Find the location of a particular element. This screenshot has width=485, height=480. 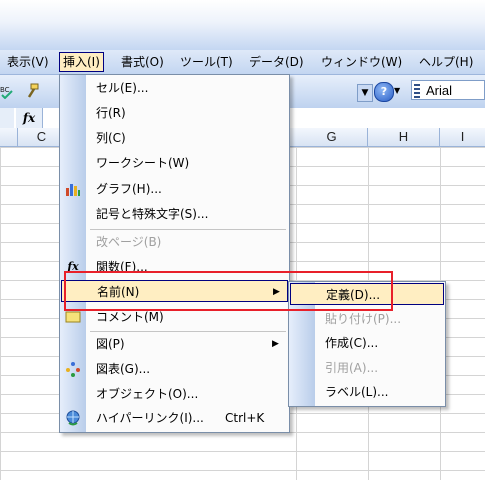

name-box is located at coordinates (7, 118).